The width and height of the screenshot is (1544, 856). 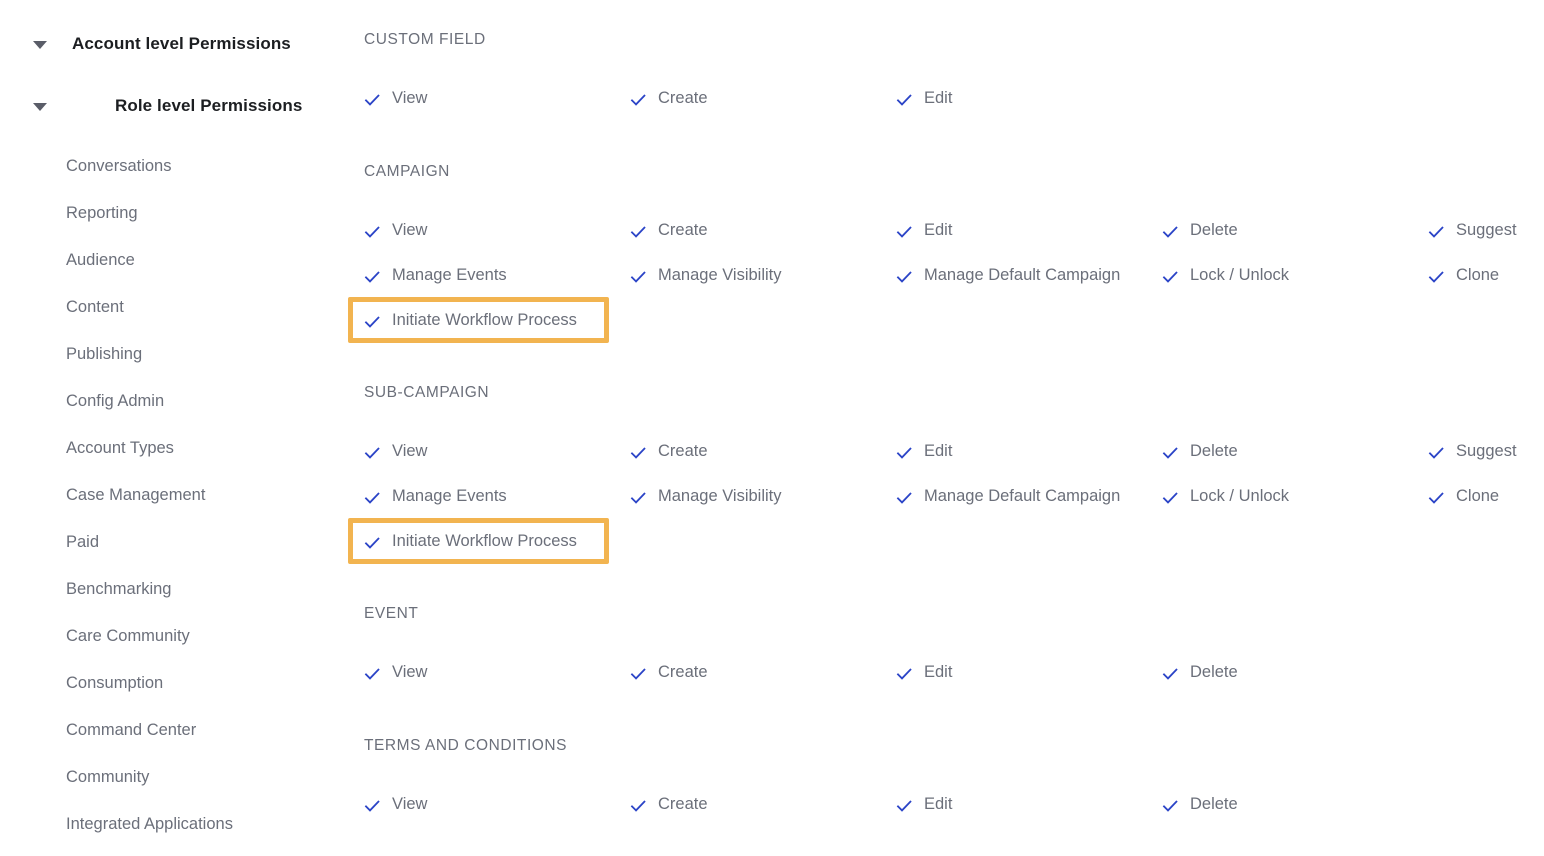 What do you see at coordinates (175, 213) in the screenshot?
I see `sidebar-item-reporting: Reporting` at bounding box center [175, 213].